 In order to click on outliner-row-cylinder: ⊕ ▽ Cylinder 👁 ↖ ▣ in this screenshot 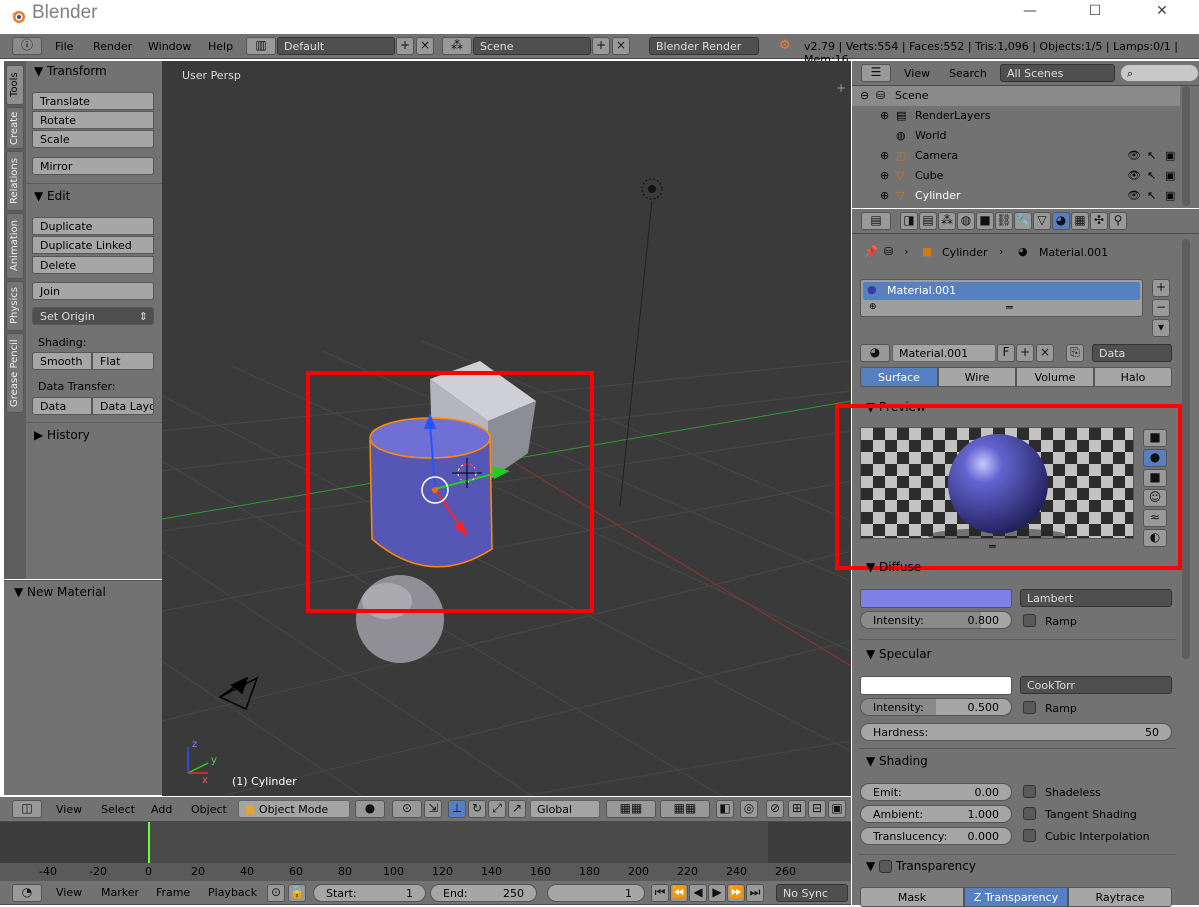, I will do `click(1016, 196)`.